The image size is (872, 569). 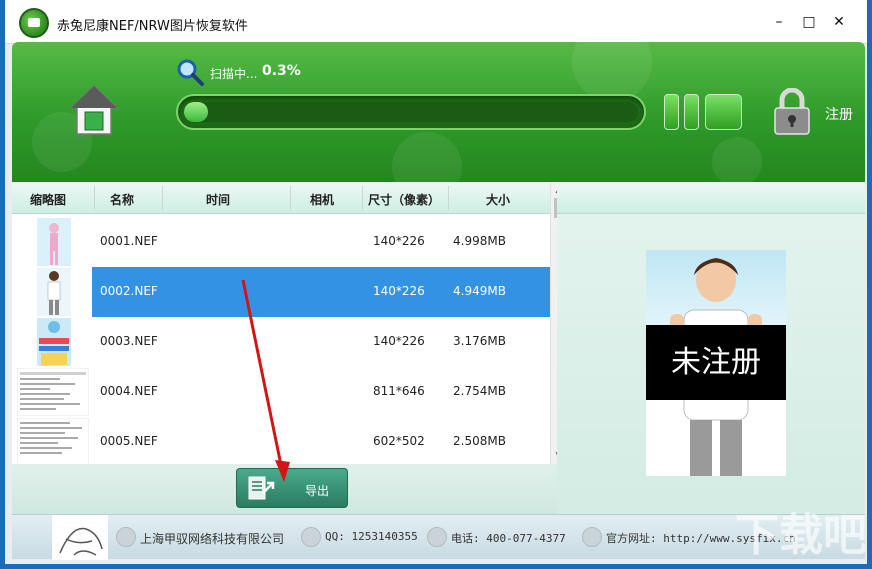 I want to click on table-row-selected: 0002.NEF 140*226 4.949MB, so click(x=281, y=292).